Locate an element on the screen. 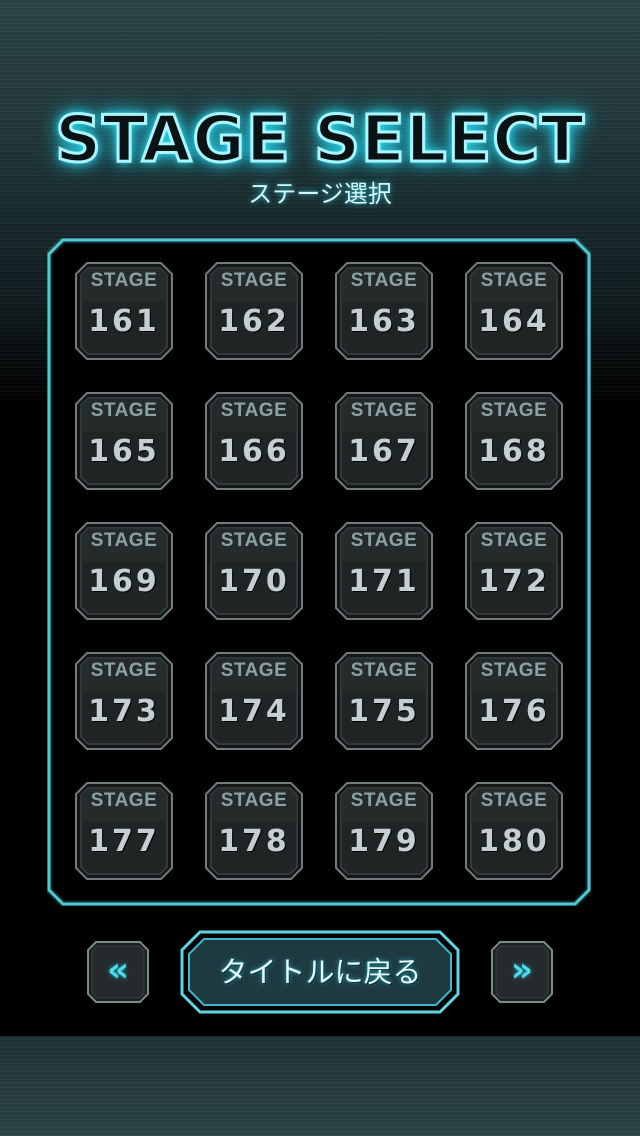 The image size is (640, 1136). stage-button: STAGE 161 is located at coordinates (124, 311).